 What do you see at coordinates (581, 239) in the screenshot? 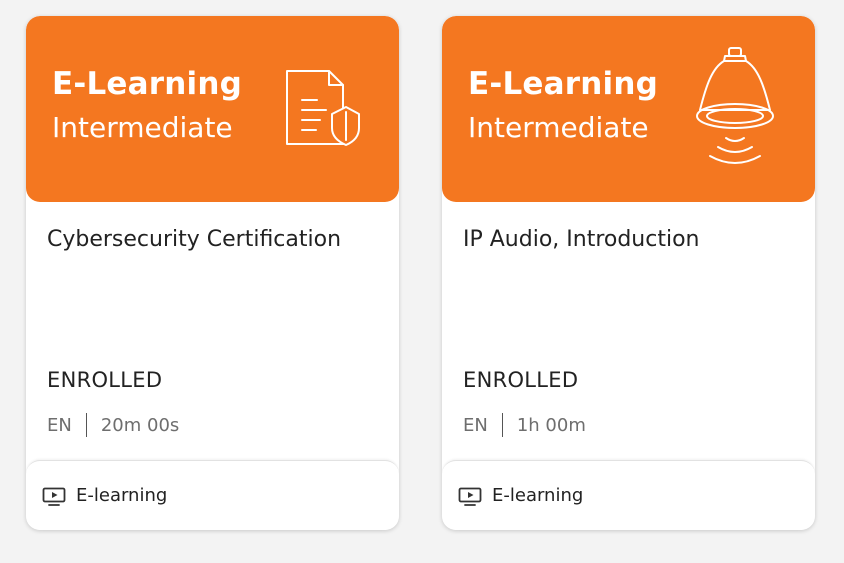
I see `course-title: IP Audio, Introduction` at bounding box center [581, 239].